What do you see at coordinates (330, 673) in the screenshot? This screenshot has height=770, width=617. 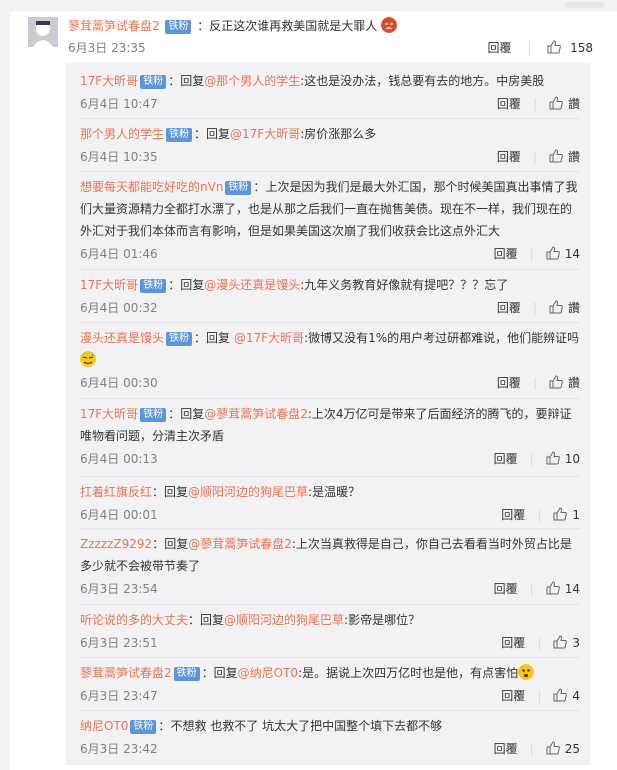 I see `reply-text-line: 蓼茸蒿笋试春盘2 铁粉 ：回复@纳尼OT0:是。据说上次四万亿时也是他，有点害怕` at bounding box center [330, 673].